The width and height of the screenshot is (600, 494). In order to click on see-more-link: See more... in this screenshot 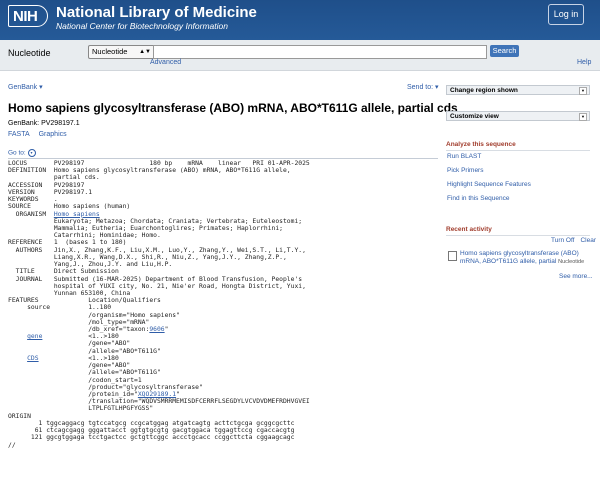, I will do `click(576, 276)`.